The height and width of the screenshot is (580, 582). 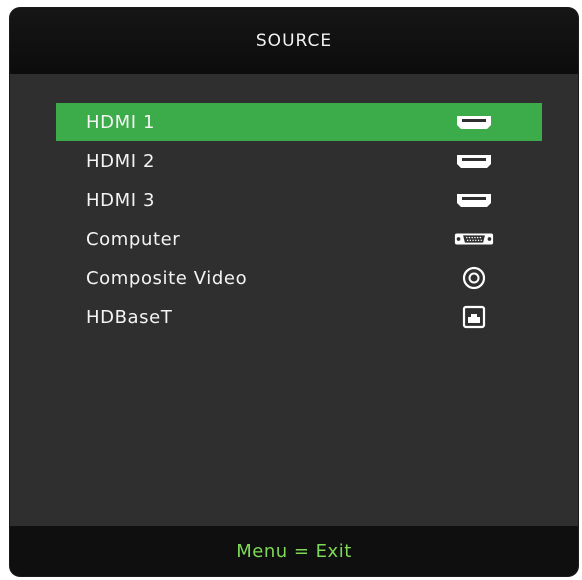 What do you see at coordinates (133, 239) in the screenshot?
I see `source-item-label: Computer` at bounding box center [133, 239].